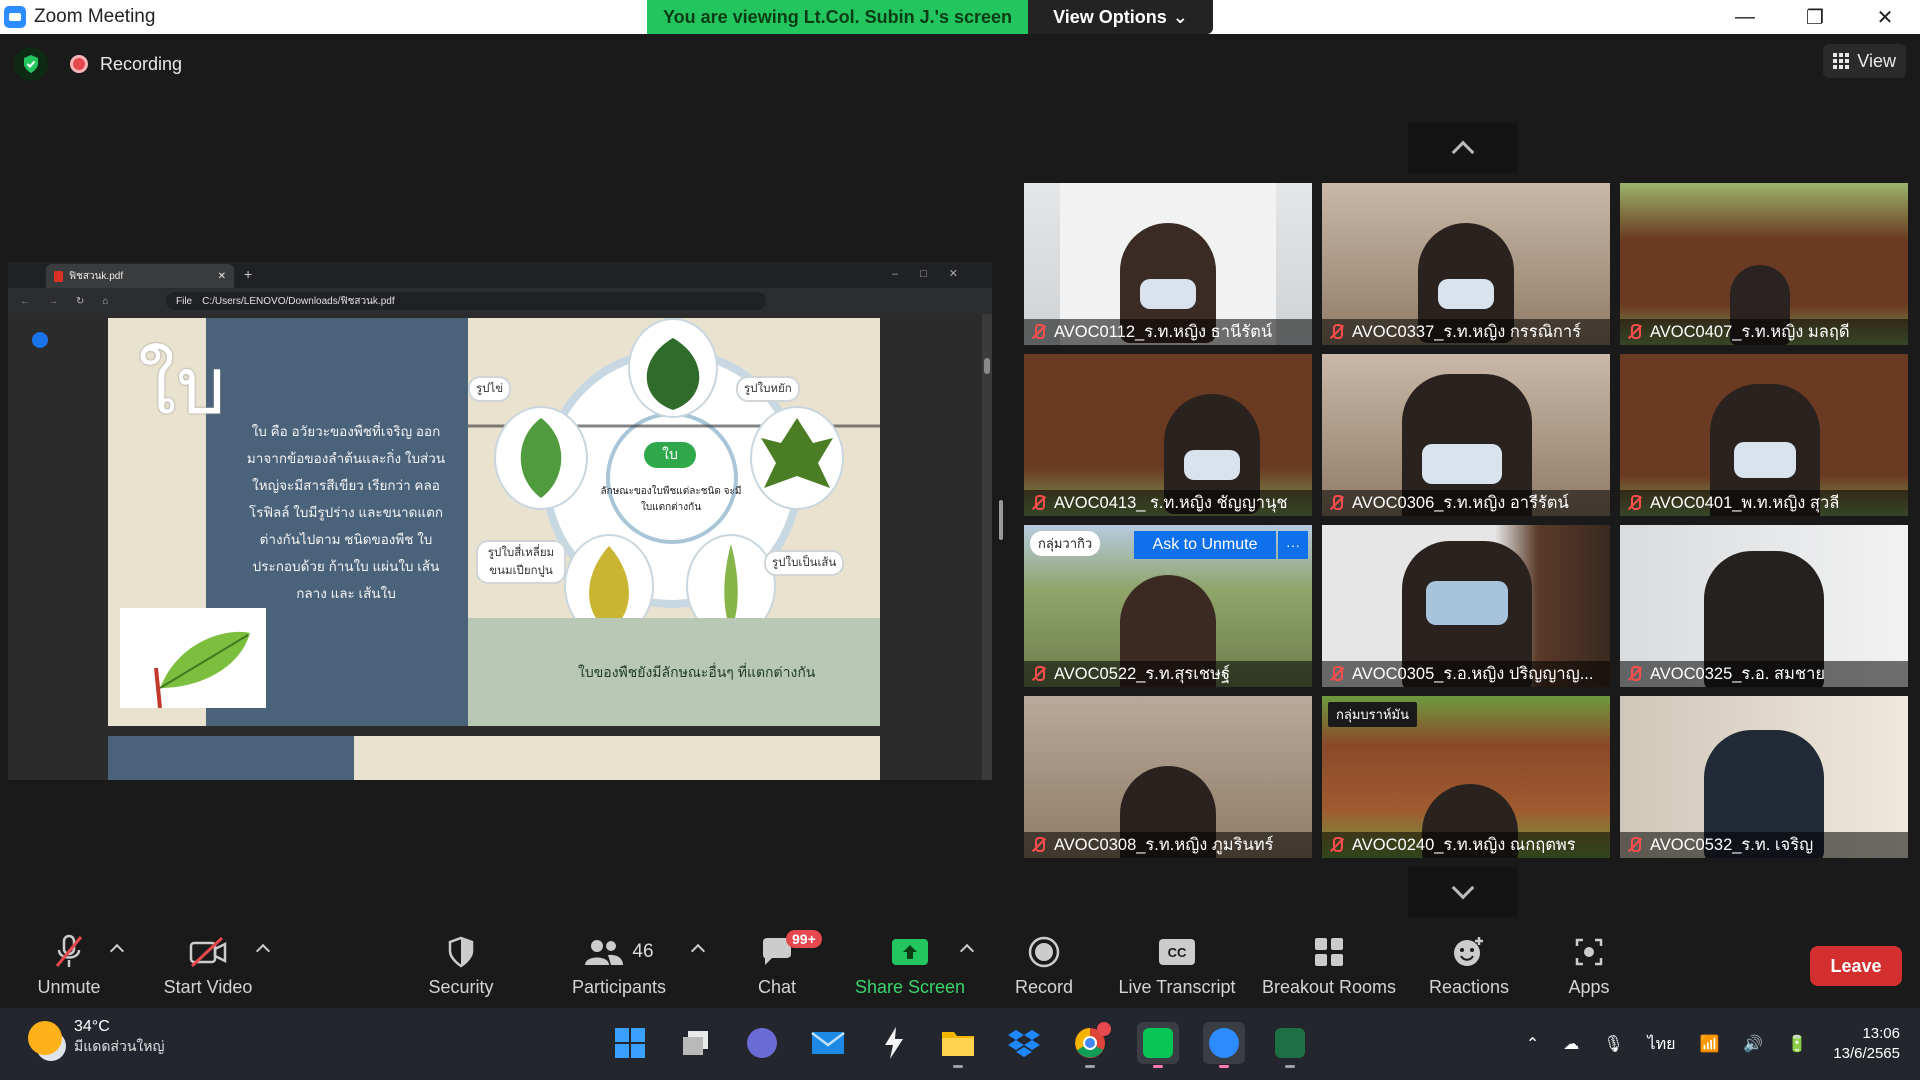 This screenshot has width=1920, height=1080. I want to click on view-layout-button: View, so click(1864, 61).